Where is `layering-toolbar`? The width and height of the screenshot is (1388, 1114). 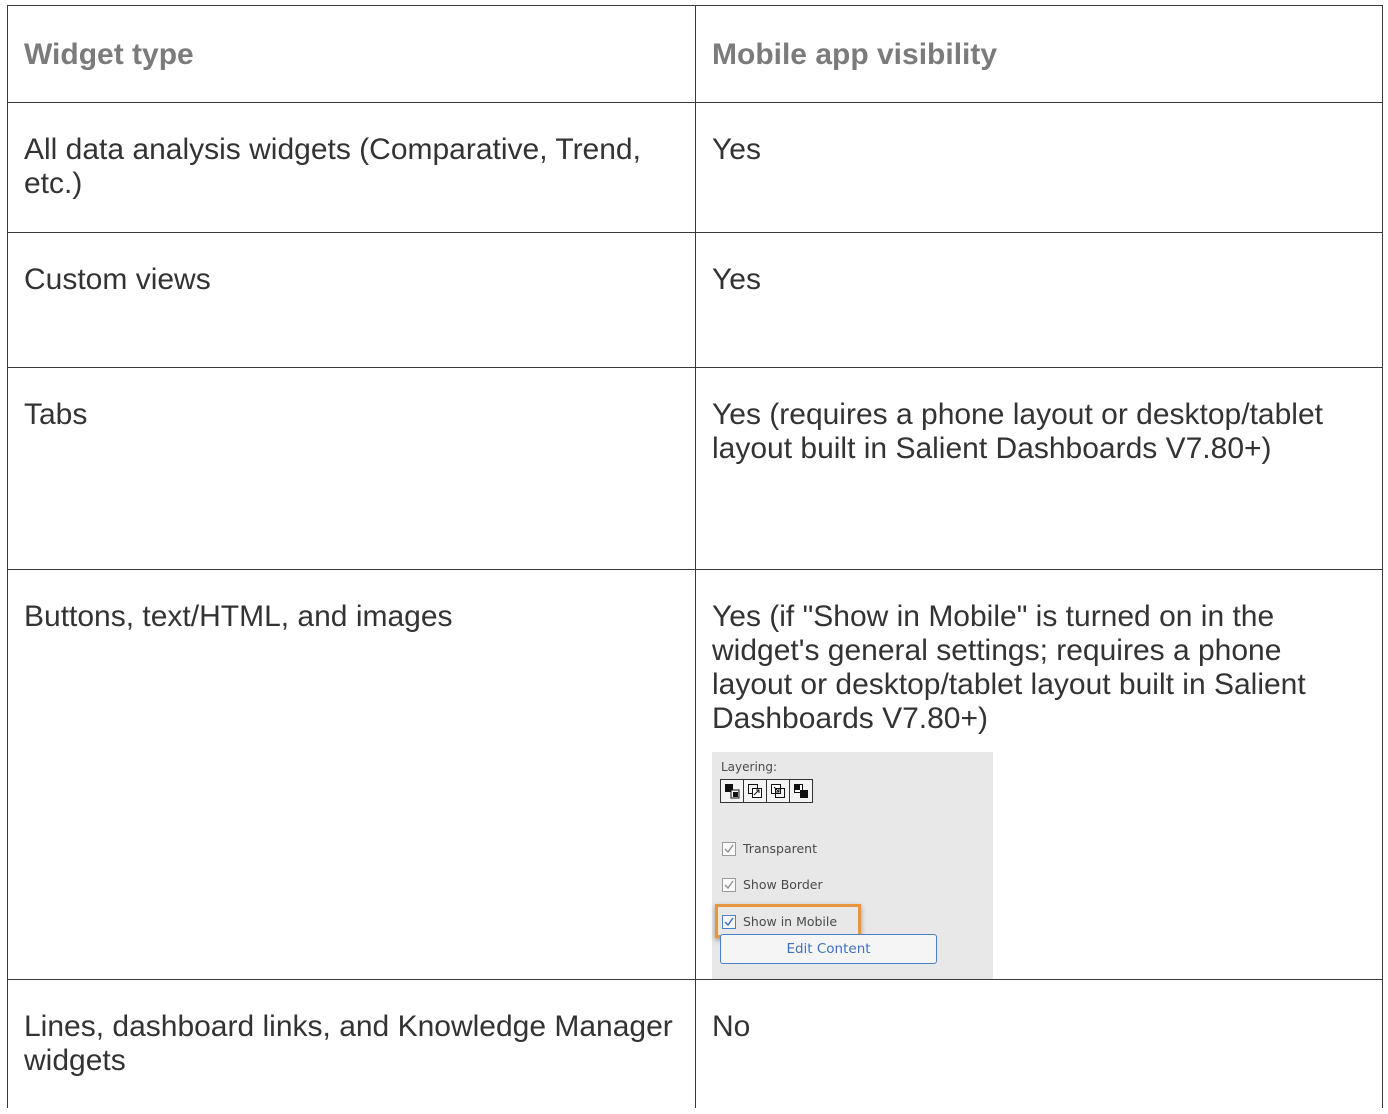 layering-toolbar is located at coordinates (766, 791).